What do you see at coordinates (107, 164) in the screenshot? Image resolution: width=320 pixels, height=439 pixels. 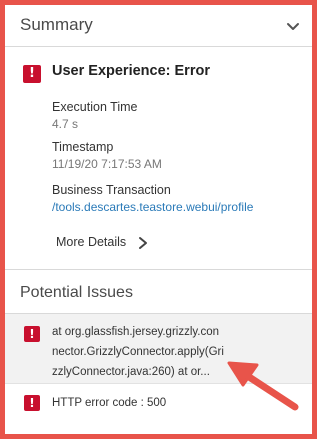 I see `timestamp-value: 11/19/20 7:17:53 AM` at bounding box center [107, 164].